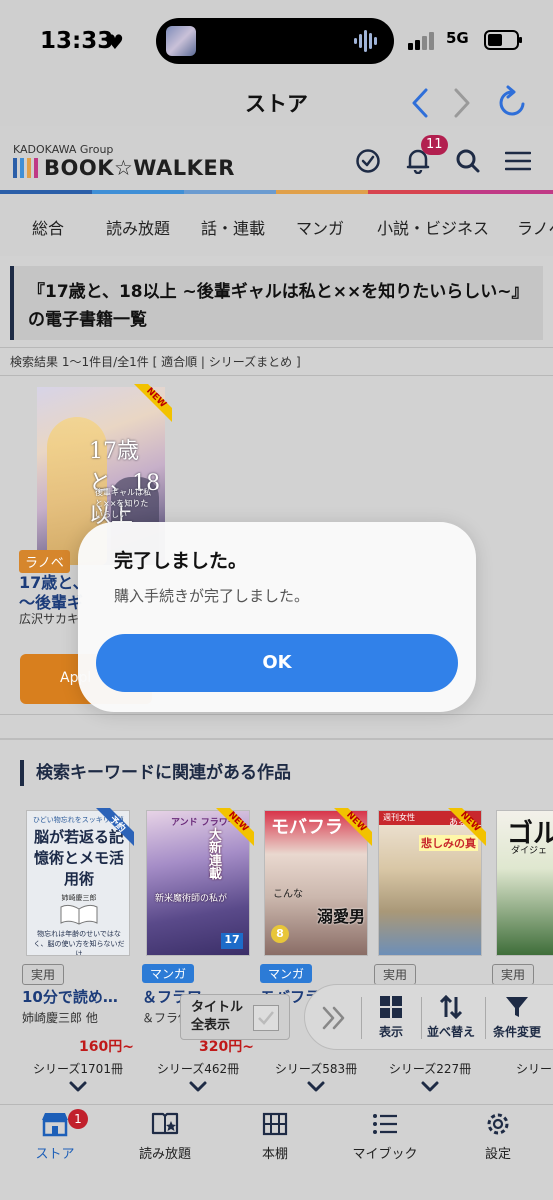  I want to click on check-icon, so click(266, 1018).